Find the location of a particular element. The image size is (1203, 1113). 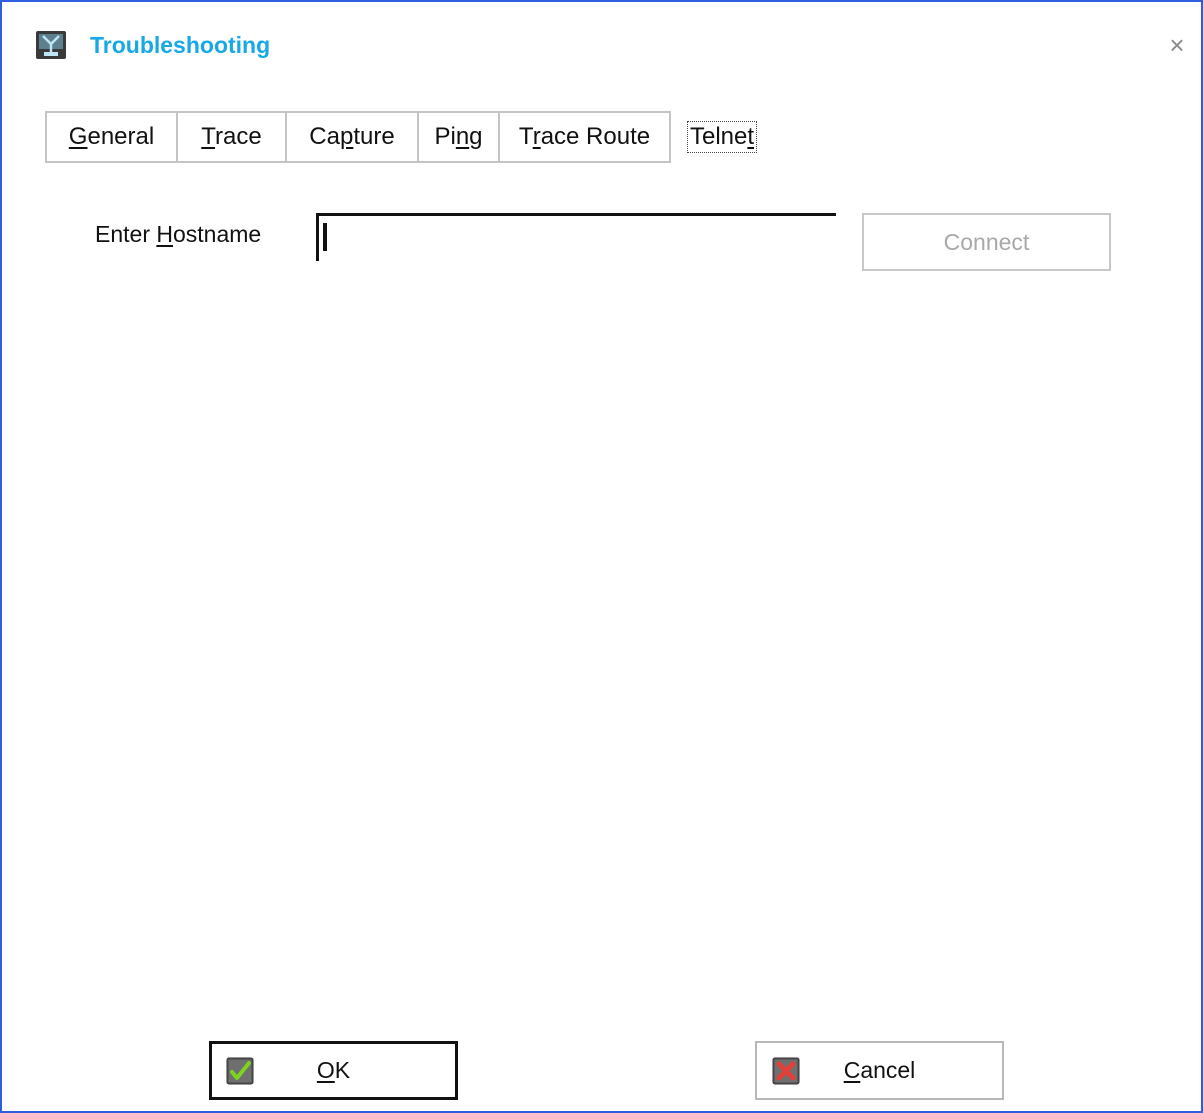

close-button: × is located at coordinates (1177, 45).